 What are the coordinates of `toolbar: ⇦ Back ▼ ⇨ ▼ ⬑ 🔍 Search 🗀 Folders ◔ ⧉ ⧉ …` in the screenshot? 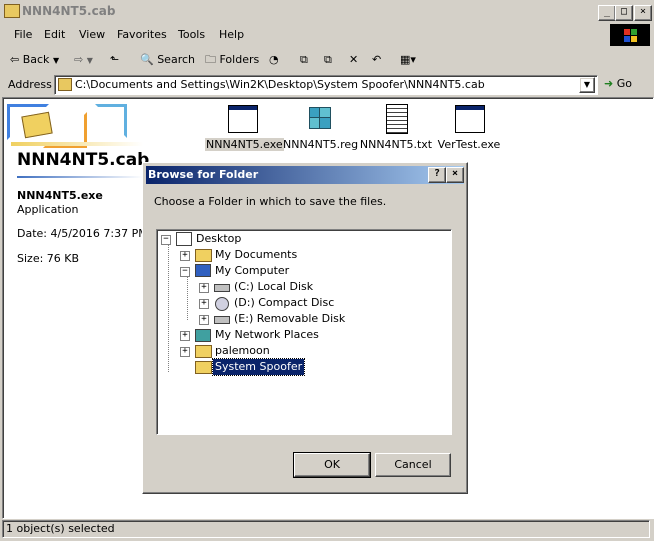 It's located at (327, 60).